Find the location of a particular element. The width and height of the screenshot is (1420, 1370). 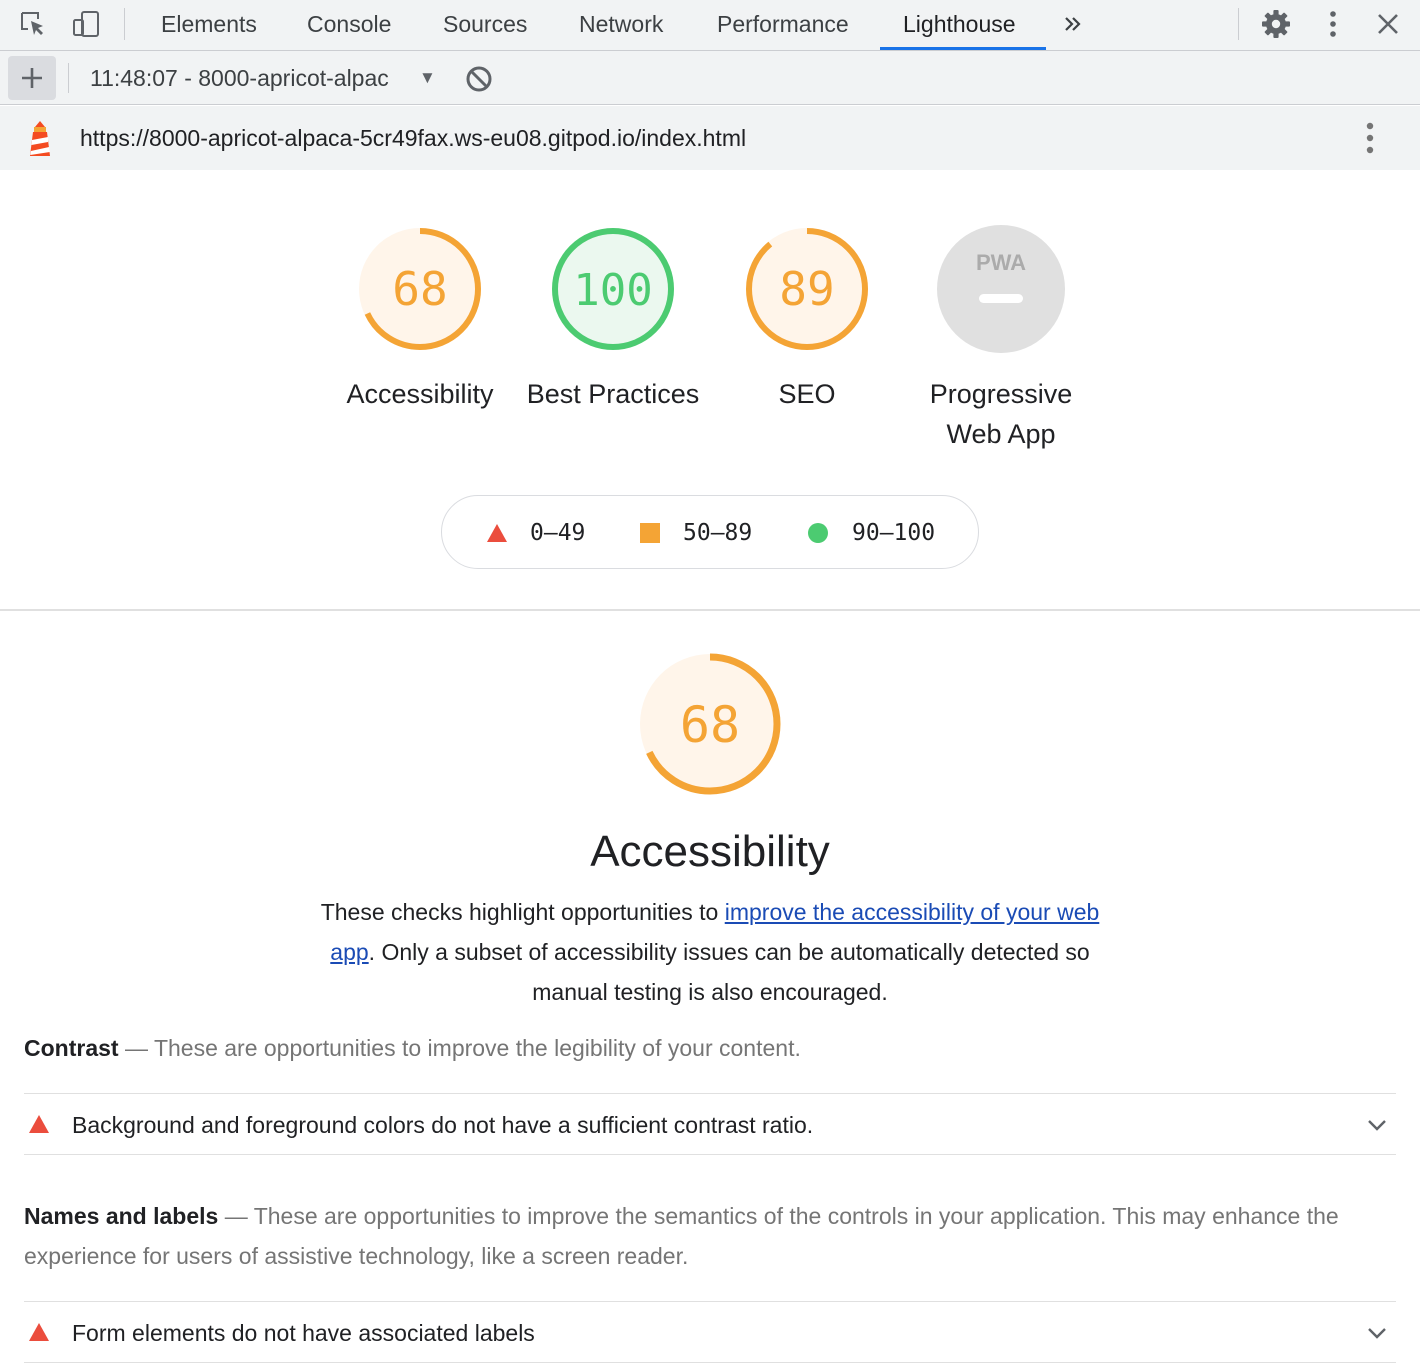

category-score-gauge: 68 is located at coordinates (710, 724).